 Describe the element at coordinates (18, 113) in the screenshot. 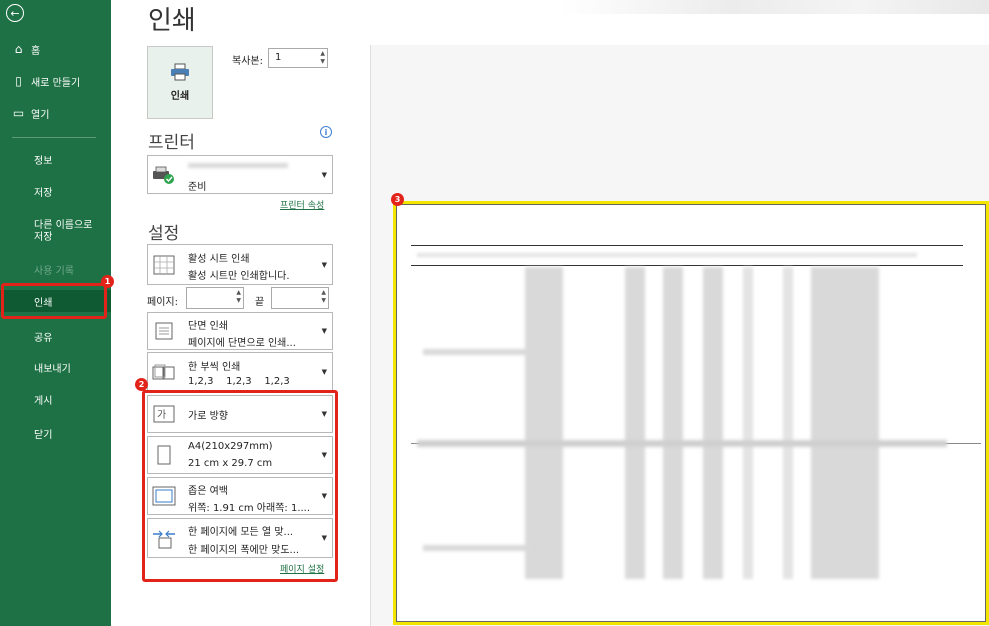

I see `folder-open-icon: ▭` at that location.